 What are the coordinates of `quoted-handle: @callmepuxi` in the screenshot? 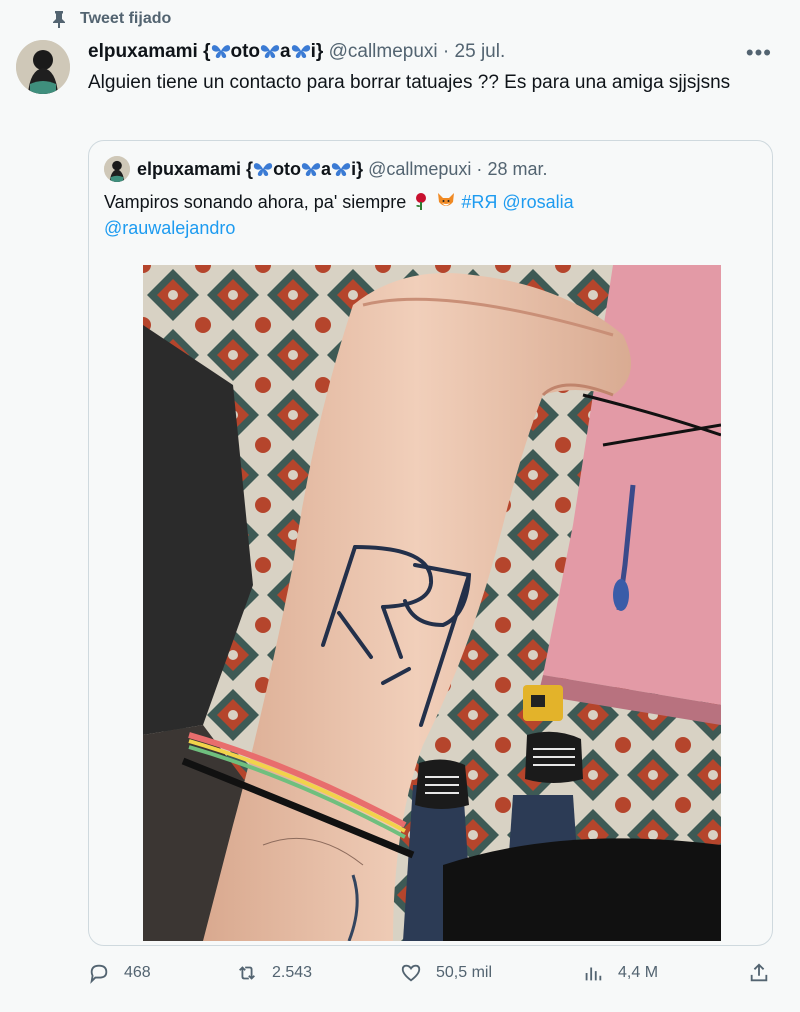 It's located at (419, 169).